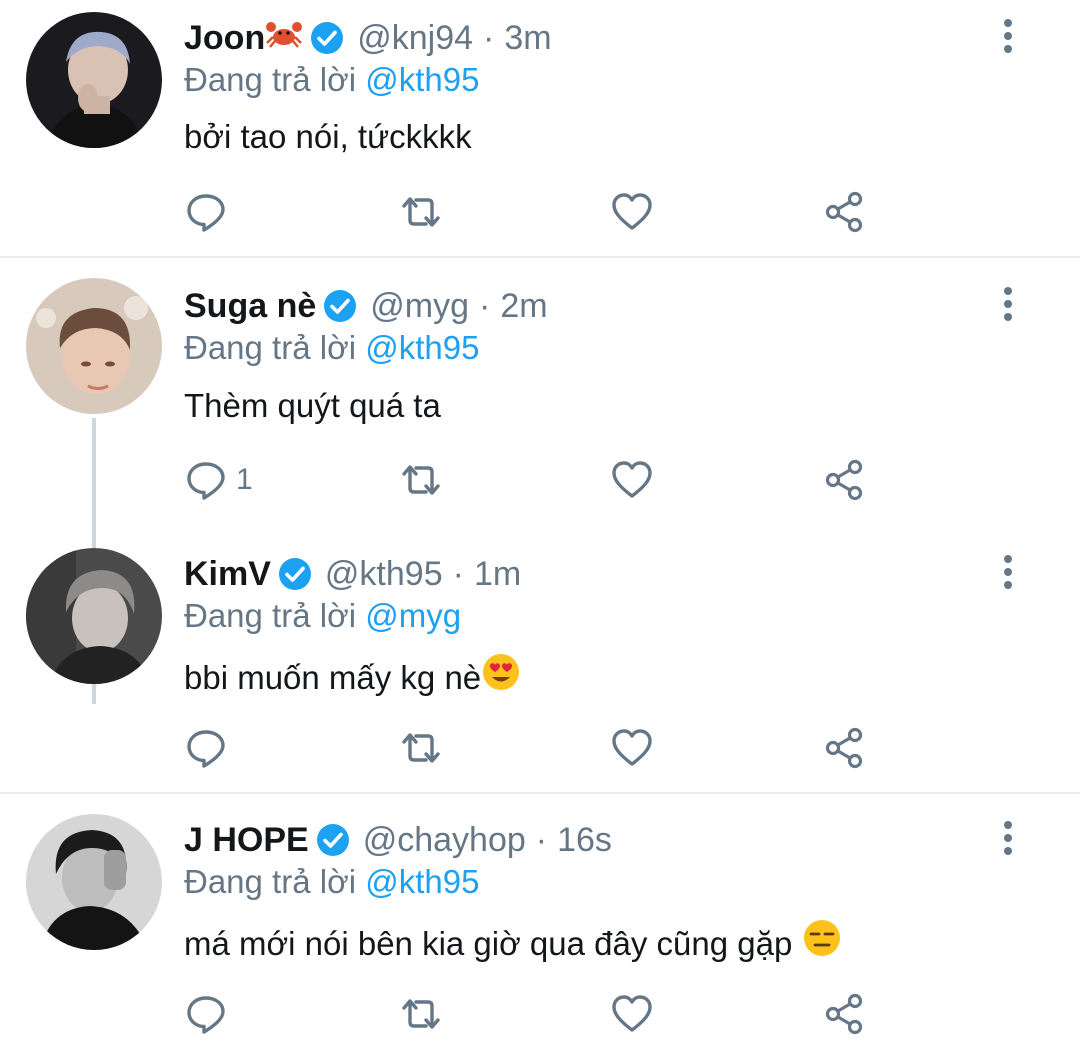 This screenshot has height=1060, width=1080. I want to click on handle: @kth95, so click(384, 574).